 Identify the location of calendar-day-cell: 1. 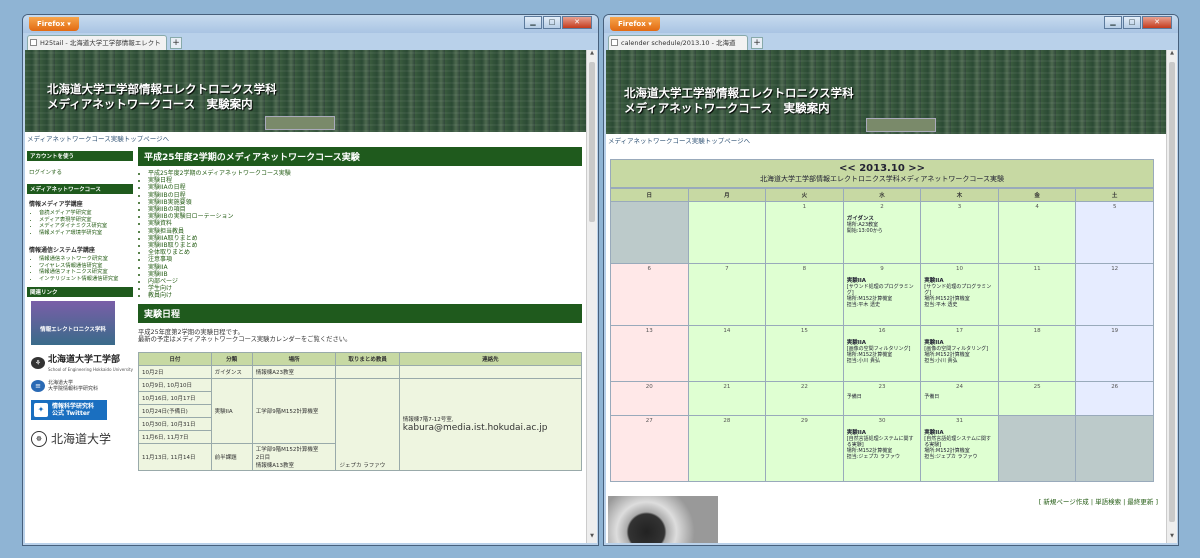
(804, 232).